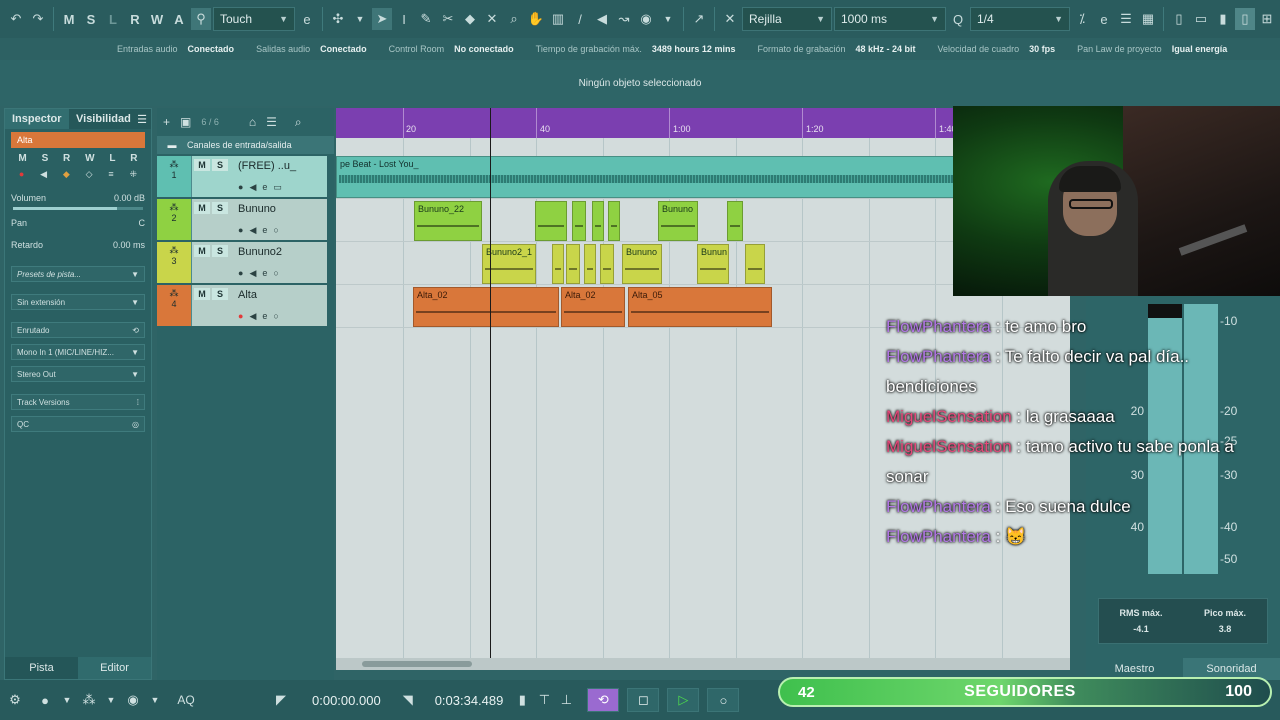  What do you see at coordinates (1245, 19) in the screenshot?
I see `layout-right-icon: ▯` at bounding box center [1245, 19].